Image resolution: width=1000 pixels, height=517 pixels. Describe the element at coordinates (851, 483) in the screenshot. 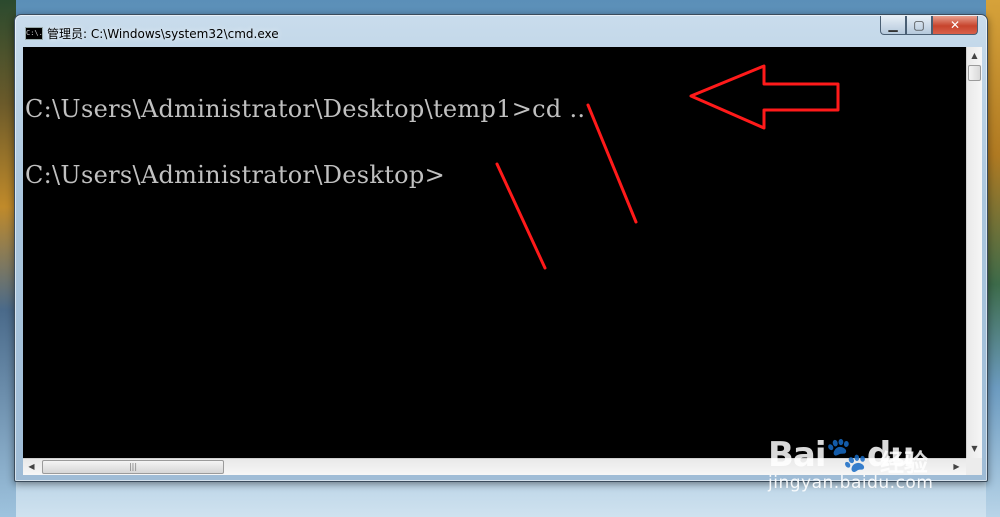

I see `watermark-url: jingyan.baidu.com` at that location.